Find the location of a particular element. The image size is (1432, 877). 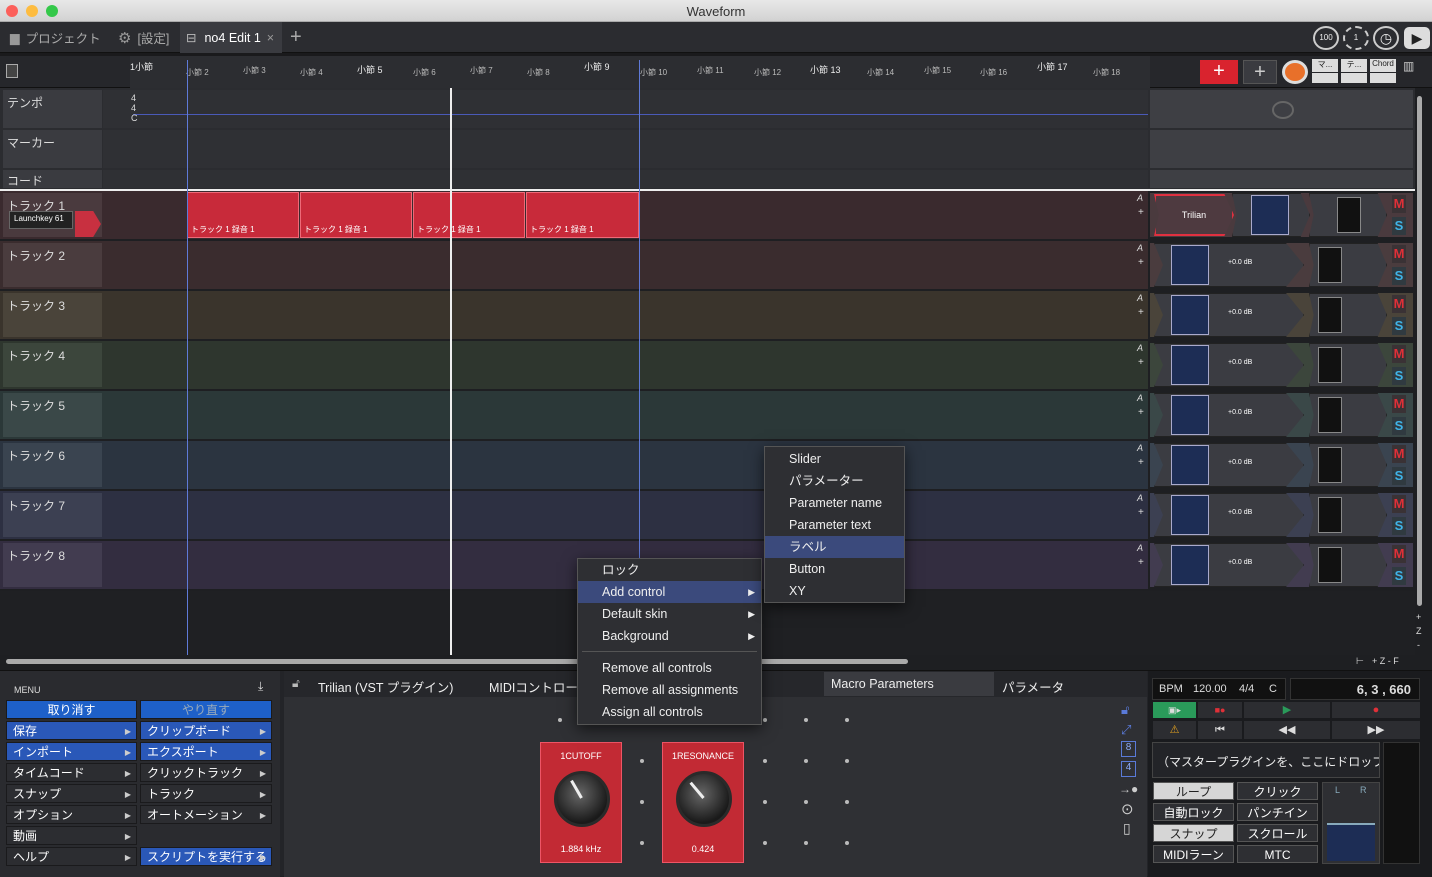

lock-icon: 🔓︎ is located at coordinates (296, 683).